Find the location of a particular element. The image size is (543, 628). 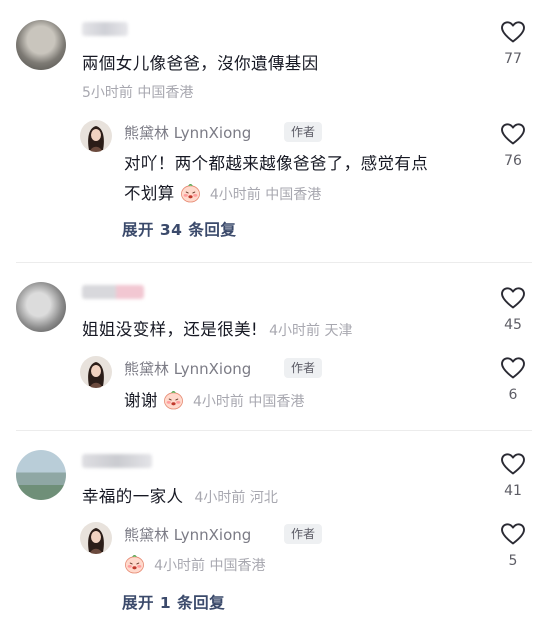

like-count: 41 is located at coordinates (513, 491).